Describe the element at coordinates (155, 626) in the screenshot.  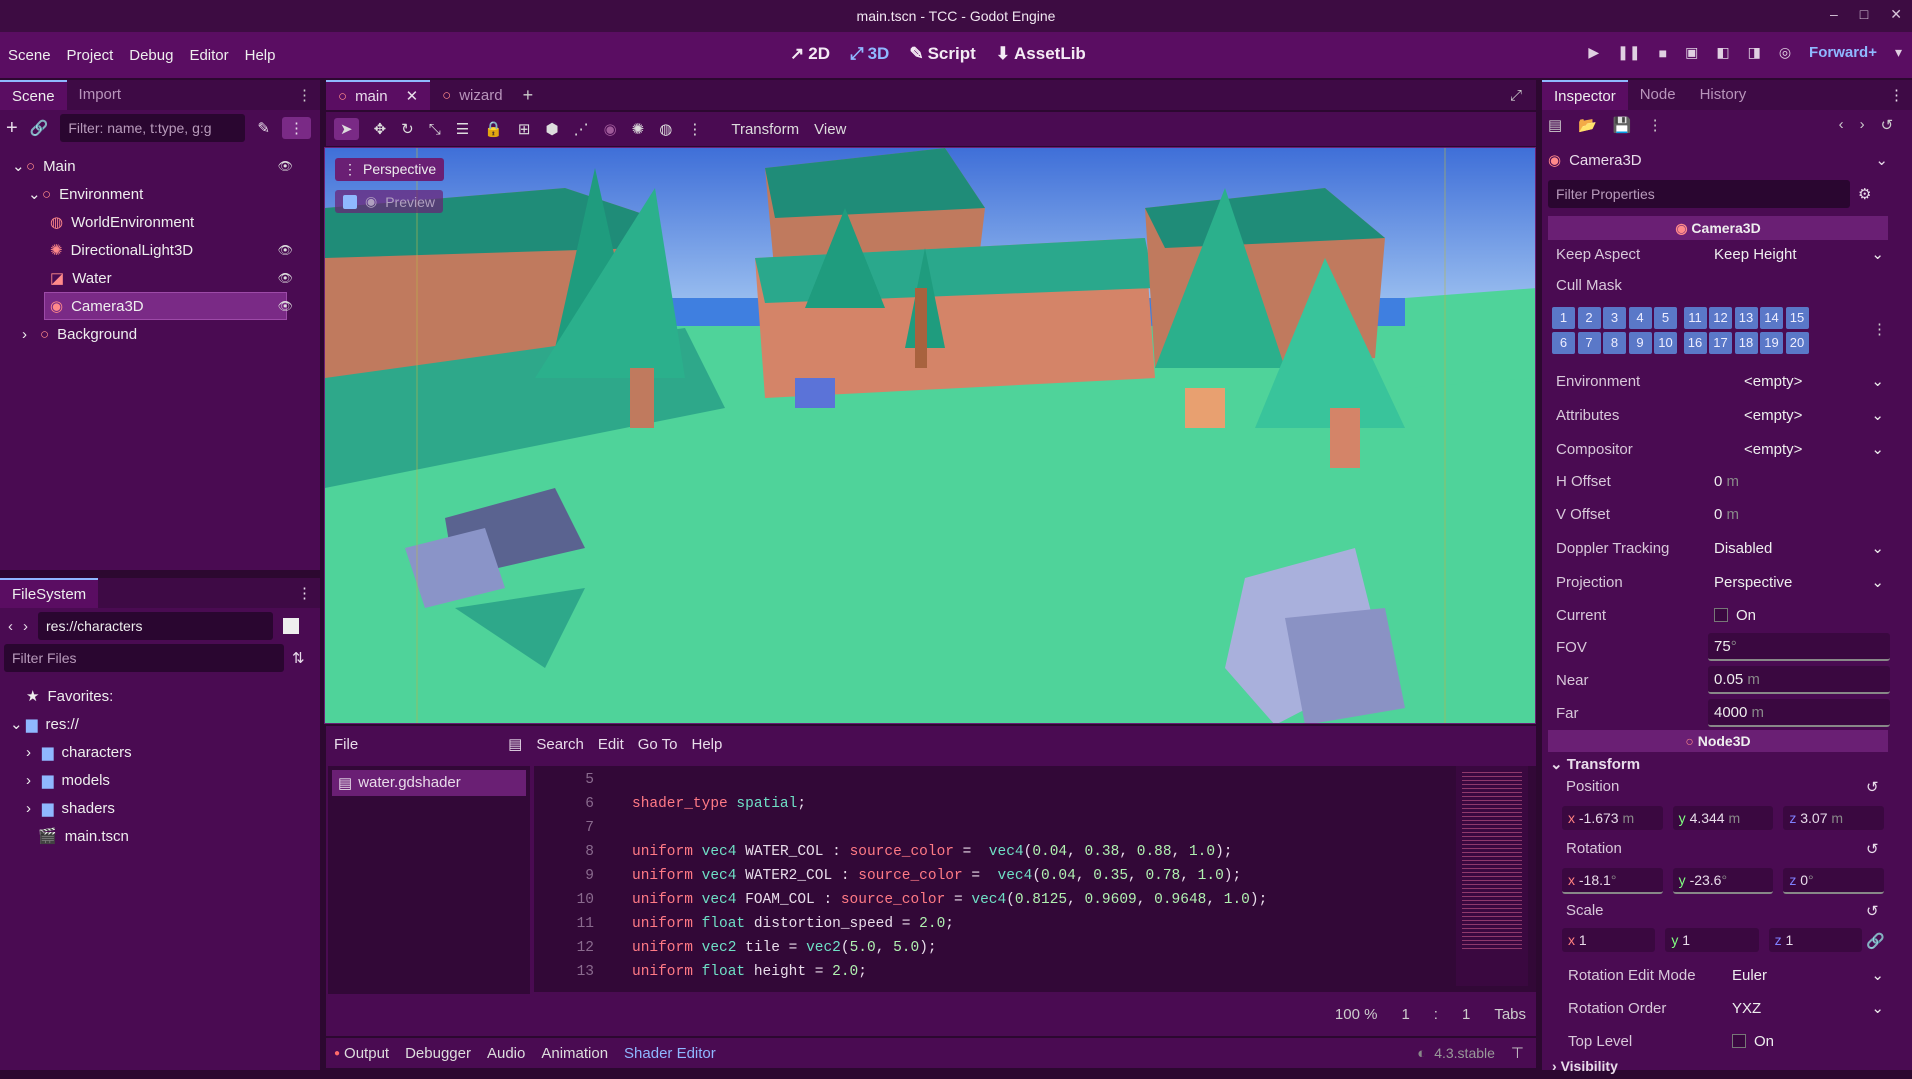
I see `path-input: res://characters` at that location.